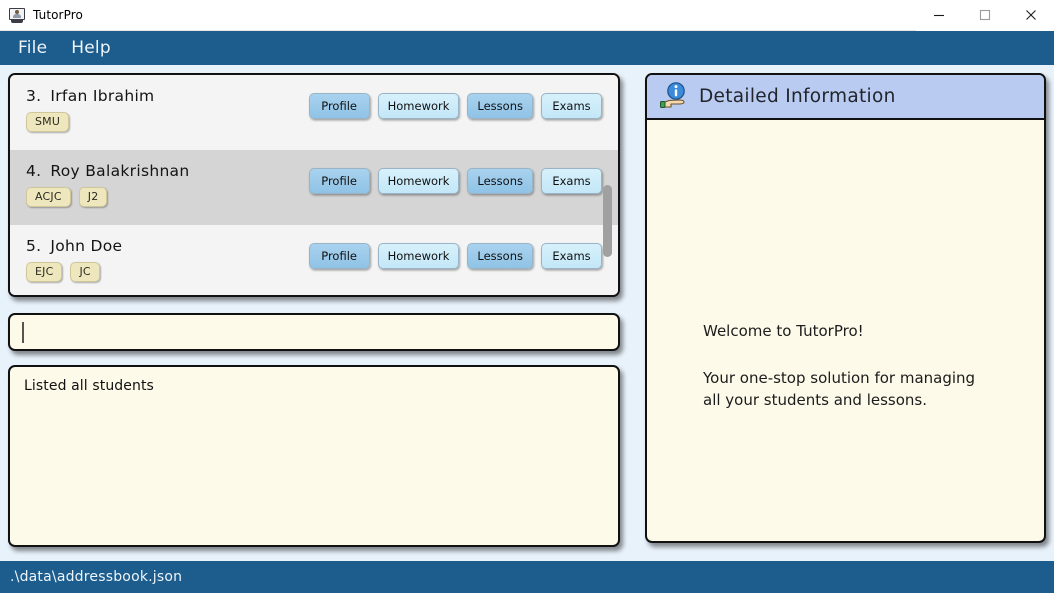 The width and height of the screenshot is (1054, 593). I want to click on student-index: 4., so click(34, 171).